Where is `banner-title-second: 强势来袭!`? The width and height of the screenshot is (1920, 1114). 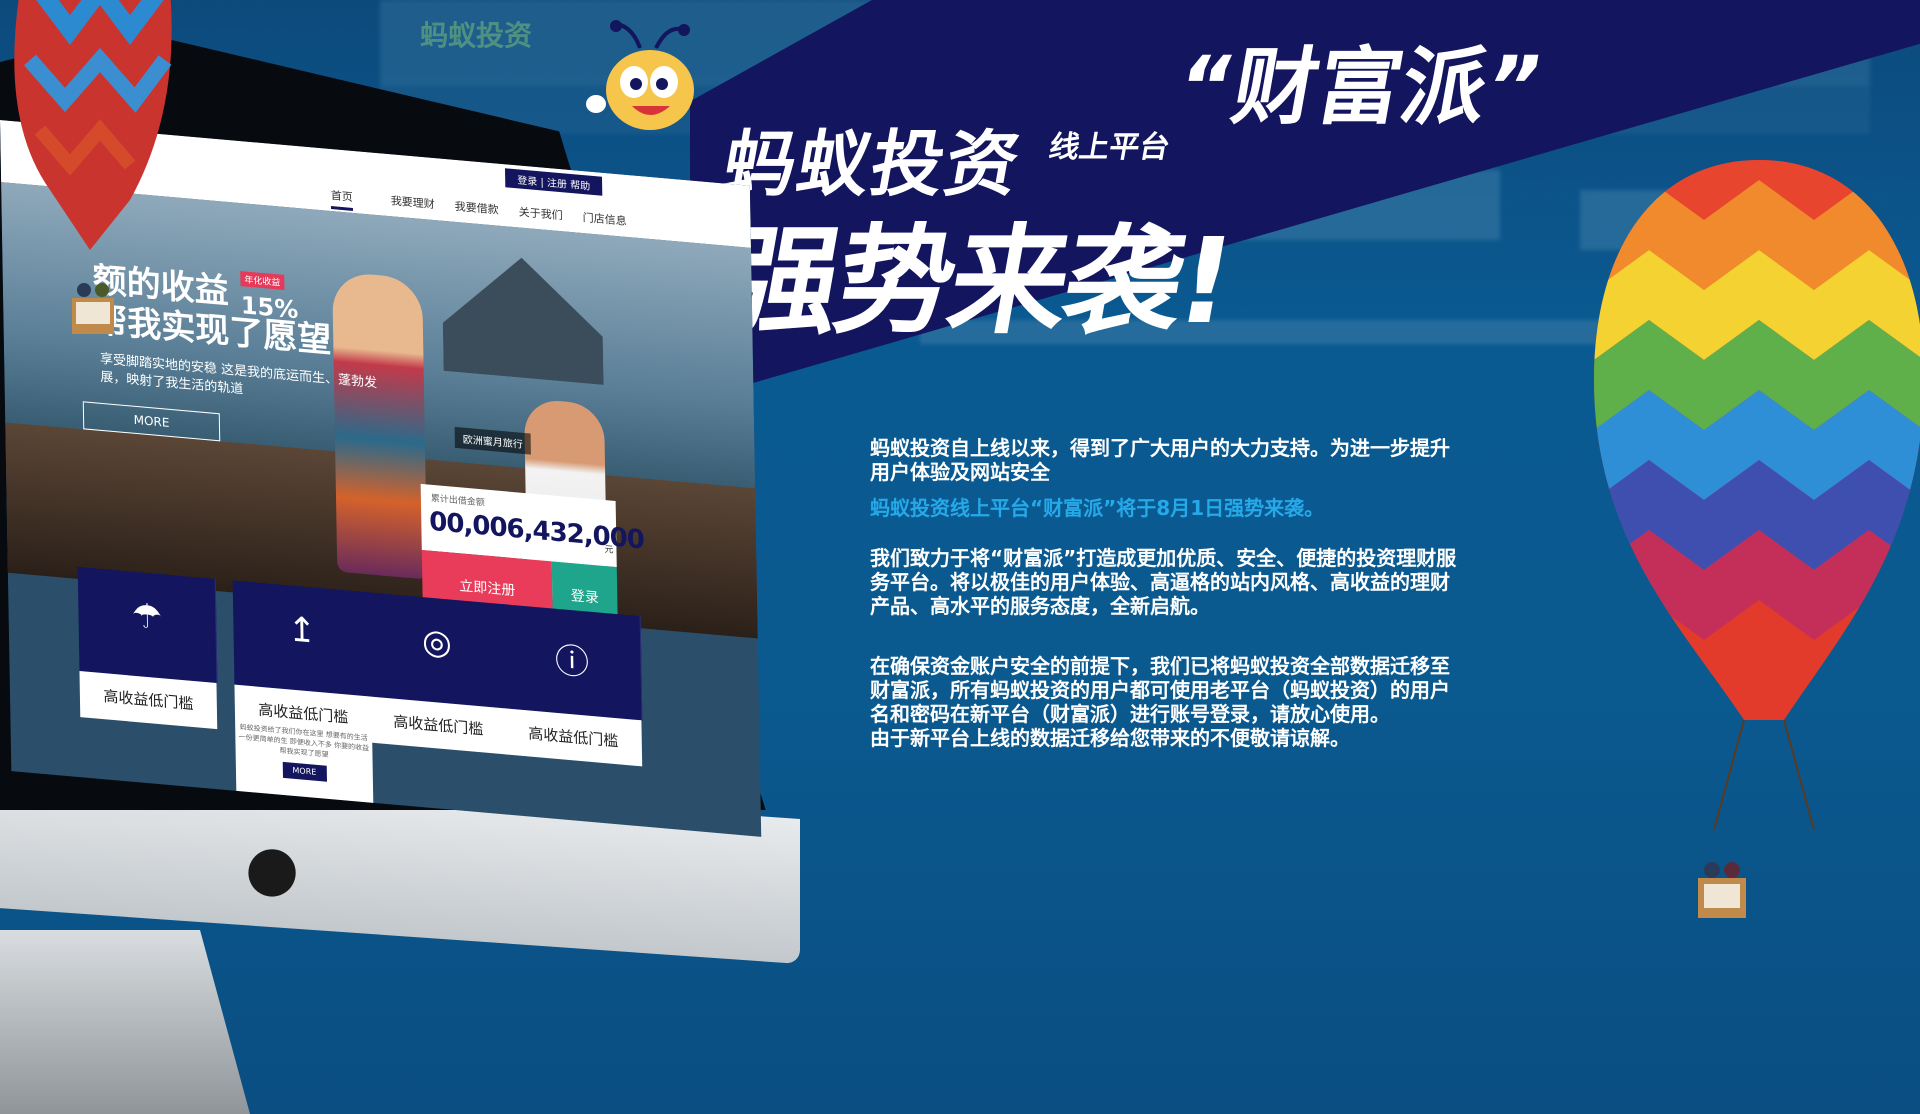 banner-title-second: 强势来袭! is located at coordinates (976, 281).